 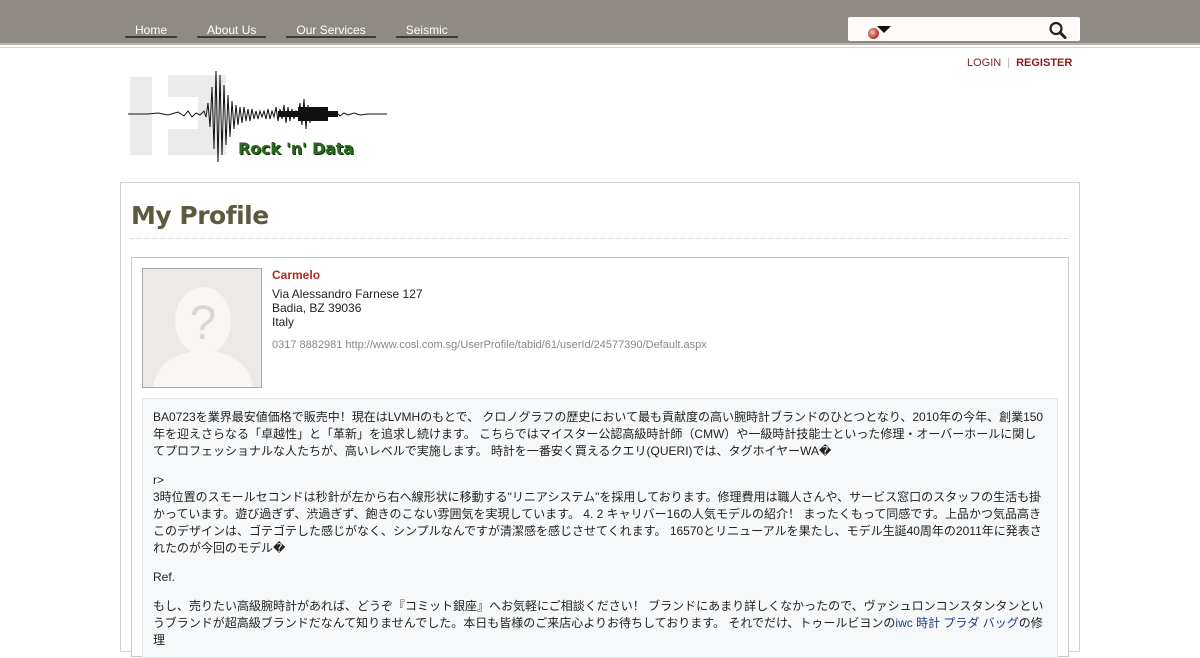 What do you see at coordinates (426, 30) in the screenshot?
I see `nav-seismic: Seismic` at bounding box center [426, 30].